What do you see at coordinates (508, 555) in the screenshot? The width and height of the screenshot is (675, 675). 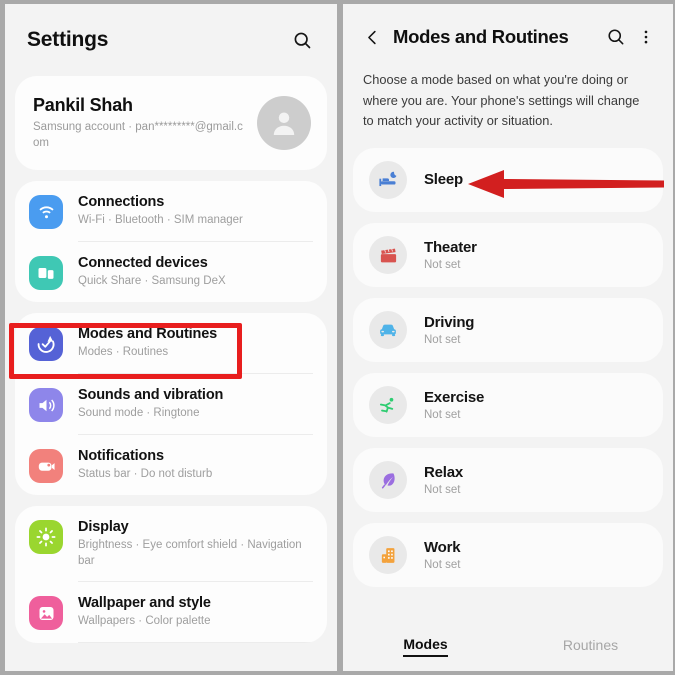 I see `mode-card-work: Work Not set` at bounding box center [508, 555].